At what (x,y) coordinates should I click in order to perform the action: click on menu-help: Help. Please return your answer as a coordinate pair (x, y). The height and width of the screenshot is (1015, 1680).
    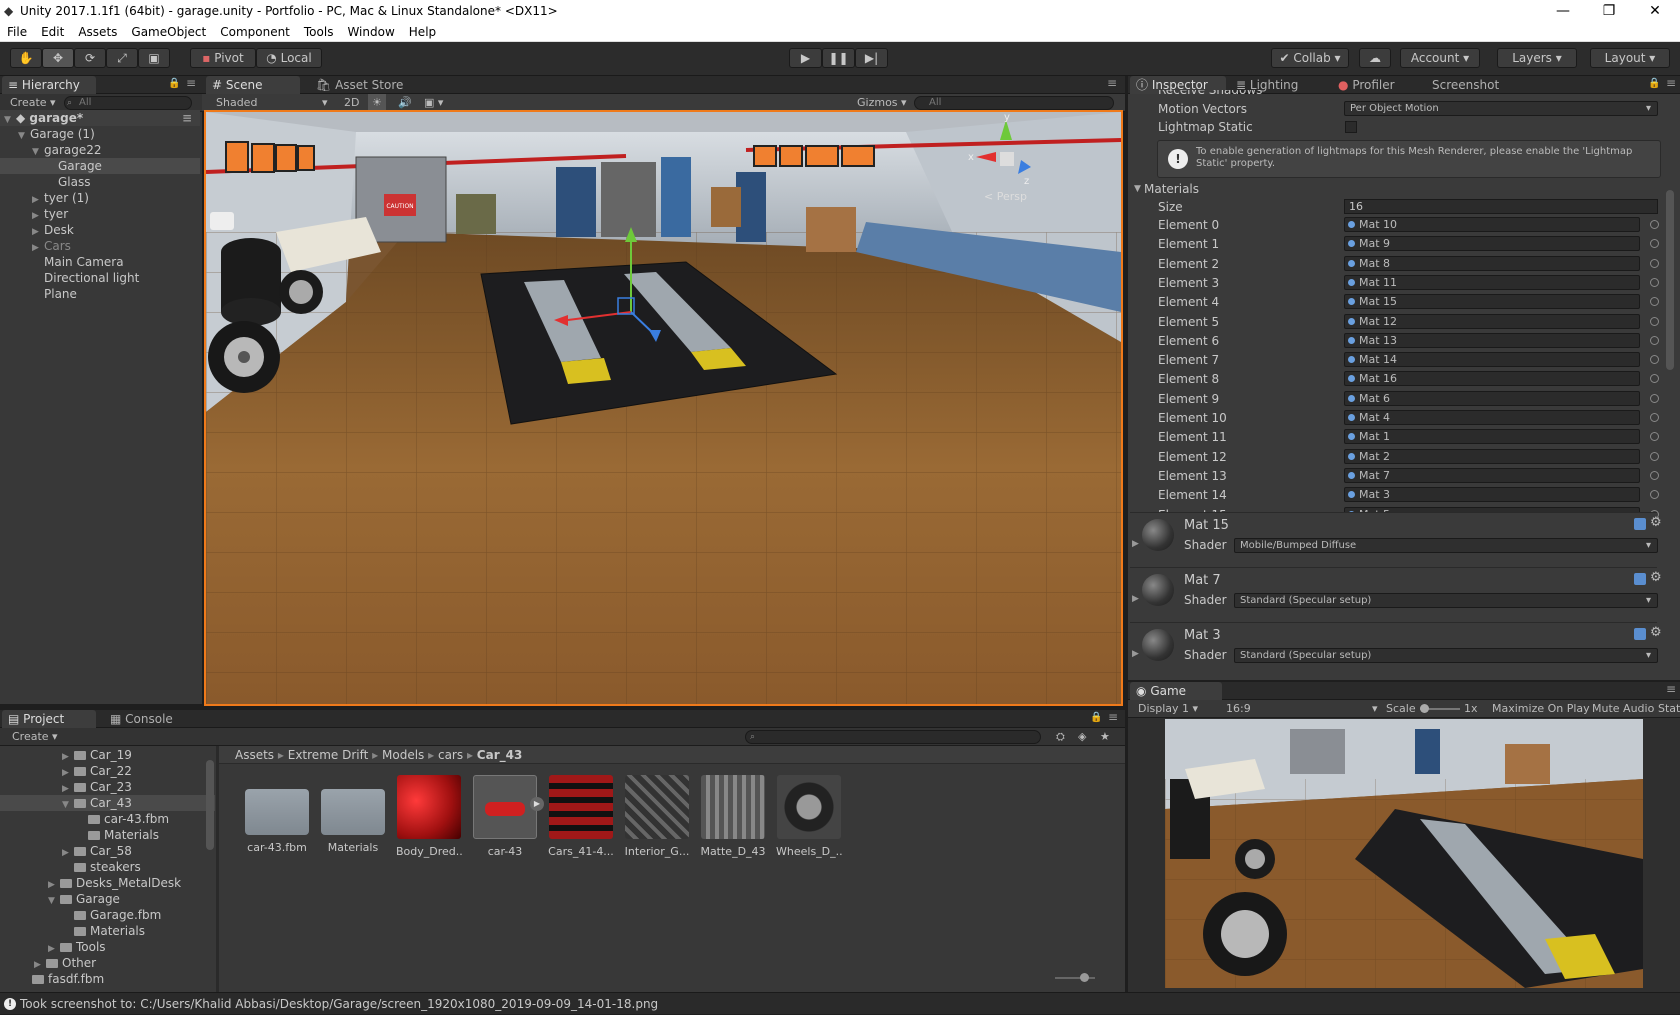
    Looking at the image, I should click on (422, 32).